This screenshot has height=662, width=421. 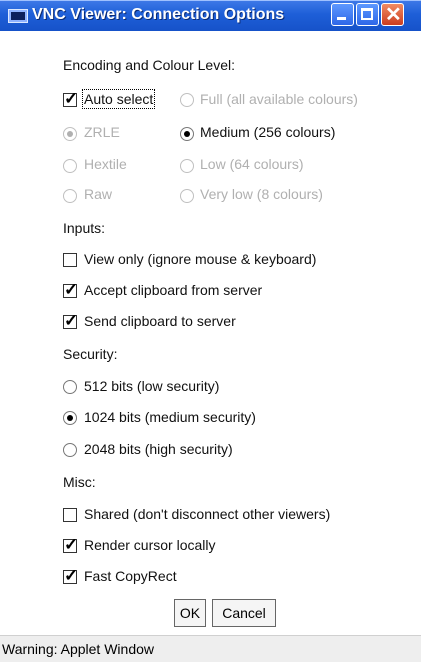 I want to click on minimize-button, so click(x=342, y=14).